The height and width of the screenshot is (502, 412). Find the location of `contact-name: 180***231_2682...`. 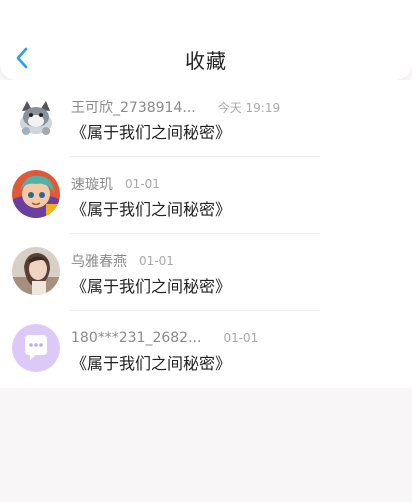

contact-name: 180***231_2682... is located at coordinates (136, 338).